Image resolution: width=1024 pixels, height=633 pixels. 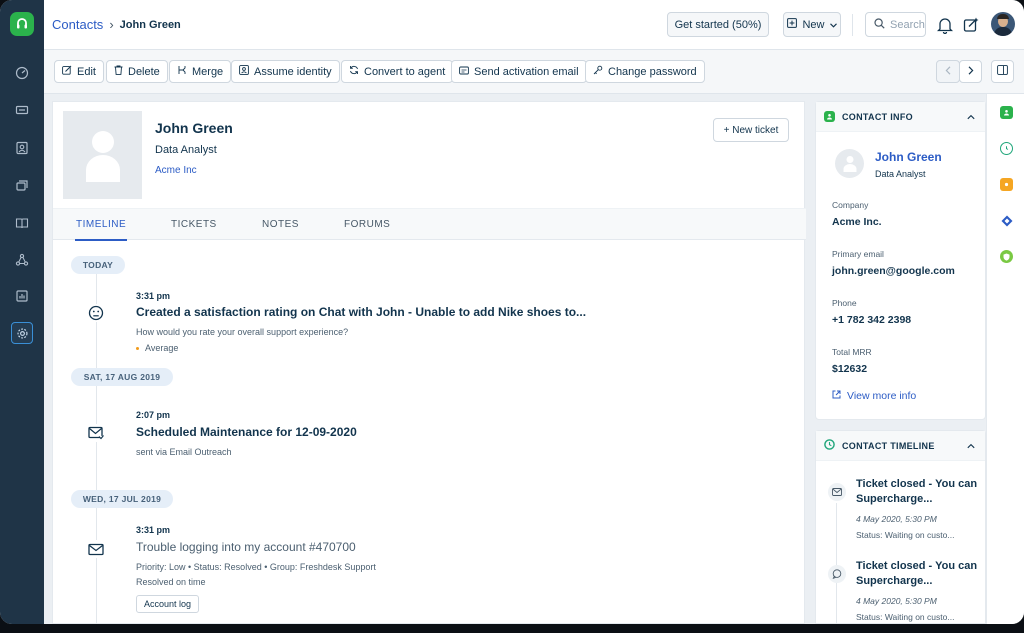 I want to click on social-icon, so click(x=22, y=260).